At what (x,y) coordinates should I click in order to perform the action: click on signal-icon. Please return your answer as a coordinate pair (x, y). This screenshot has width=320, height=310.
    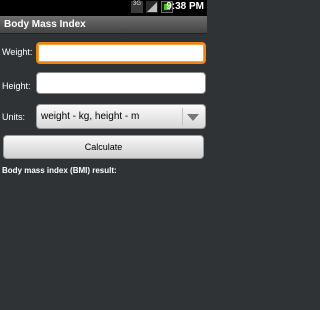
    Looking at the image, I should click on (152, 7).